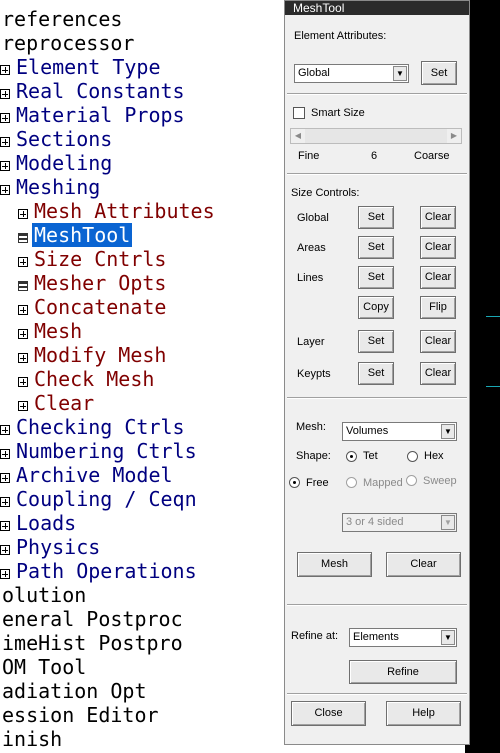  I want to click on tree-item: eneral Postproc, so click(92, 619).